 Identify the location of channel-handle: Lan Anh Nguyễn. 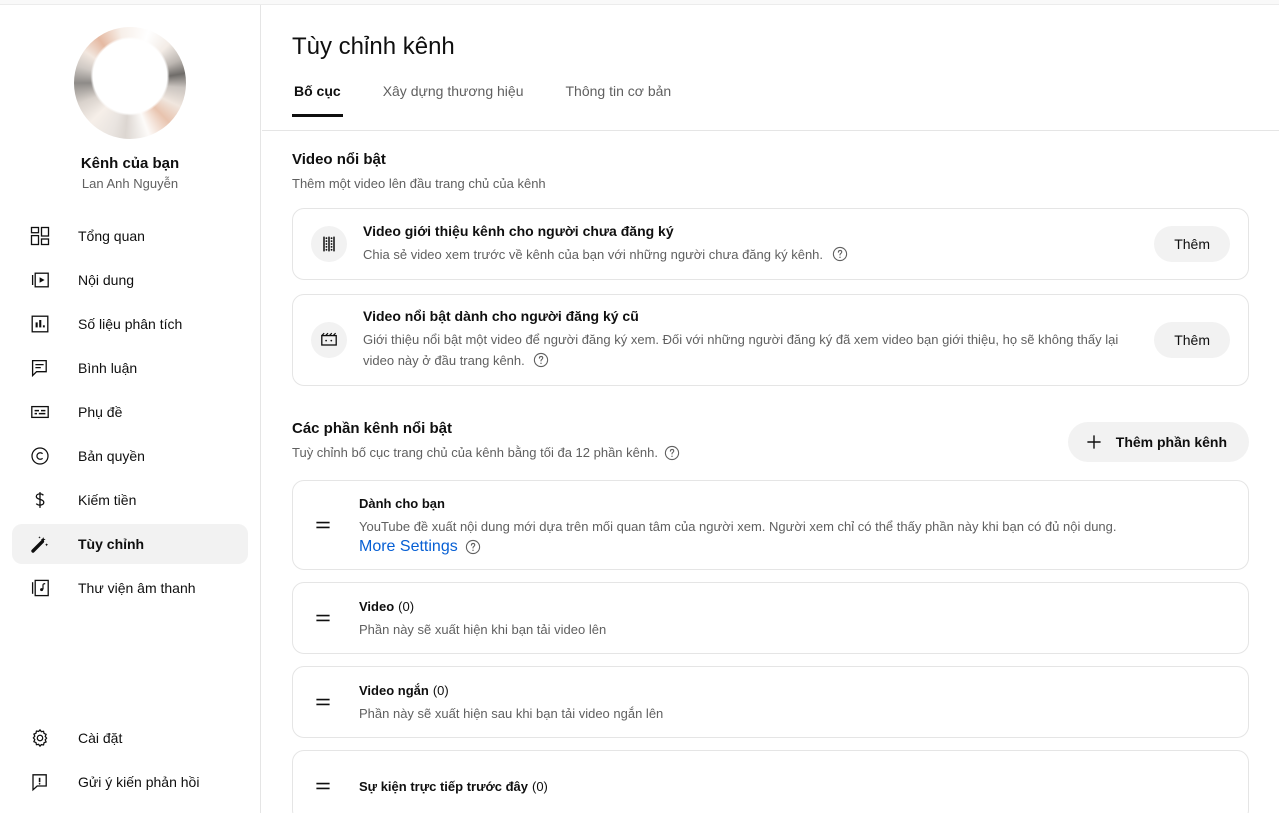
(130, 183).